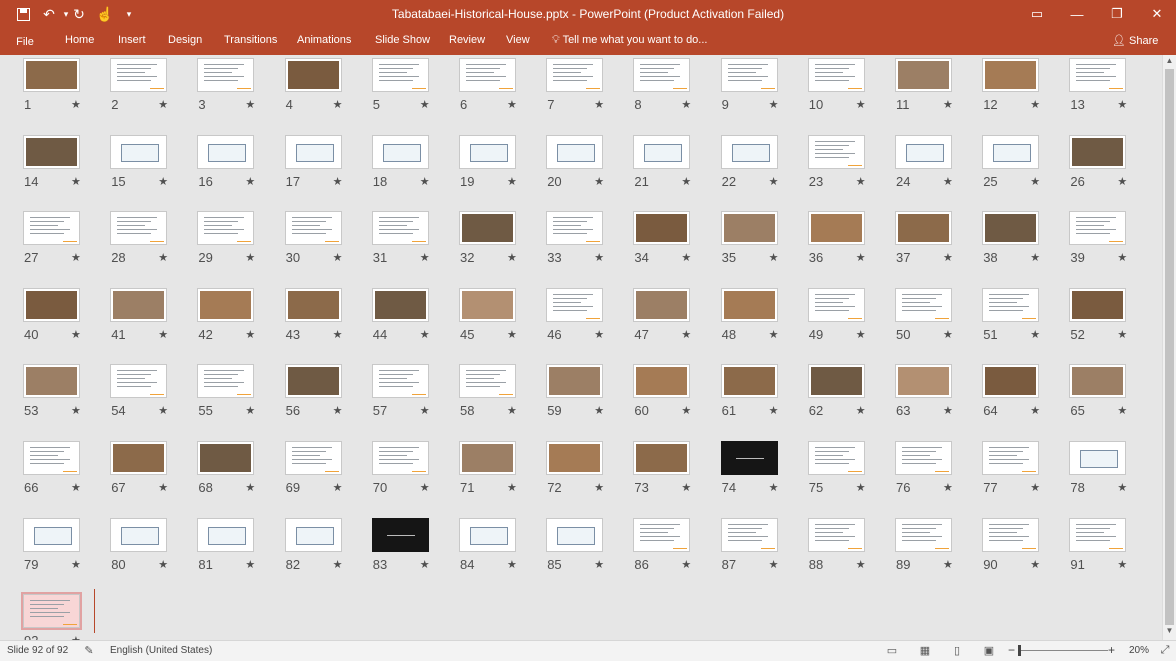 Image resolution: width=1176 pixels, height=661 pixels. I want to click on slide-thumbnail-item: 26 ★, so click(1098, 164).